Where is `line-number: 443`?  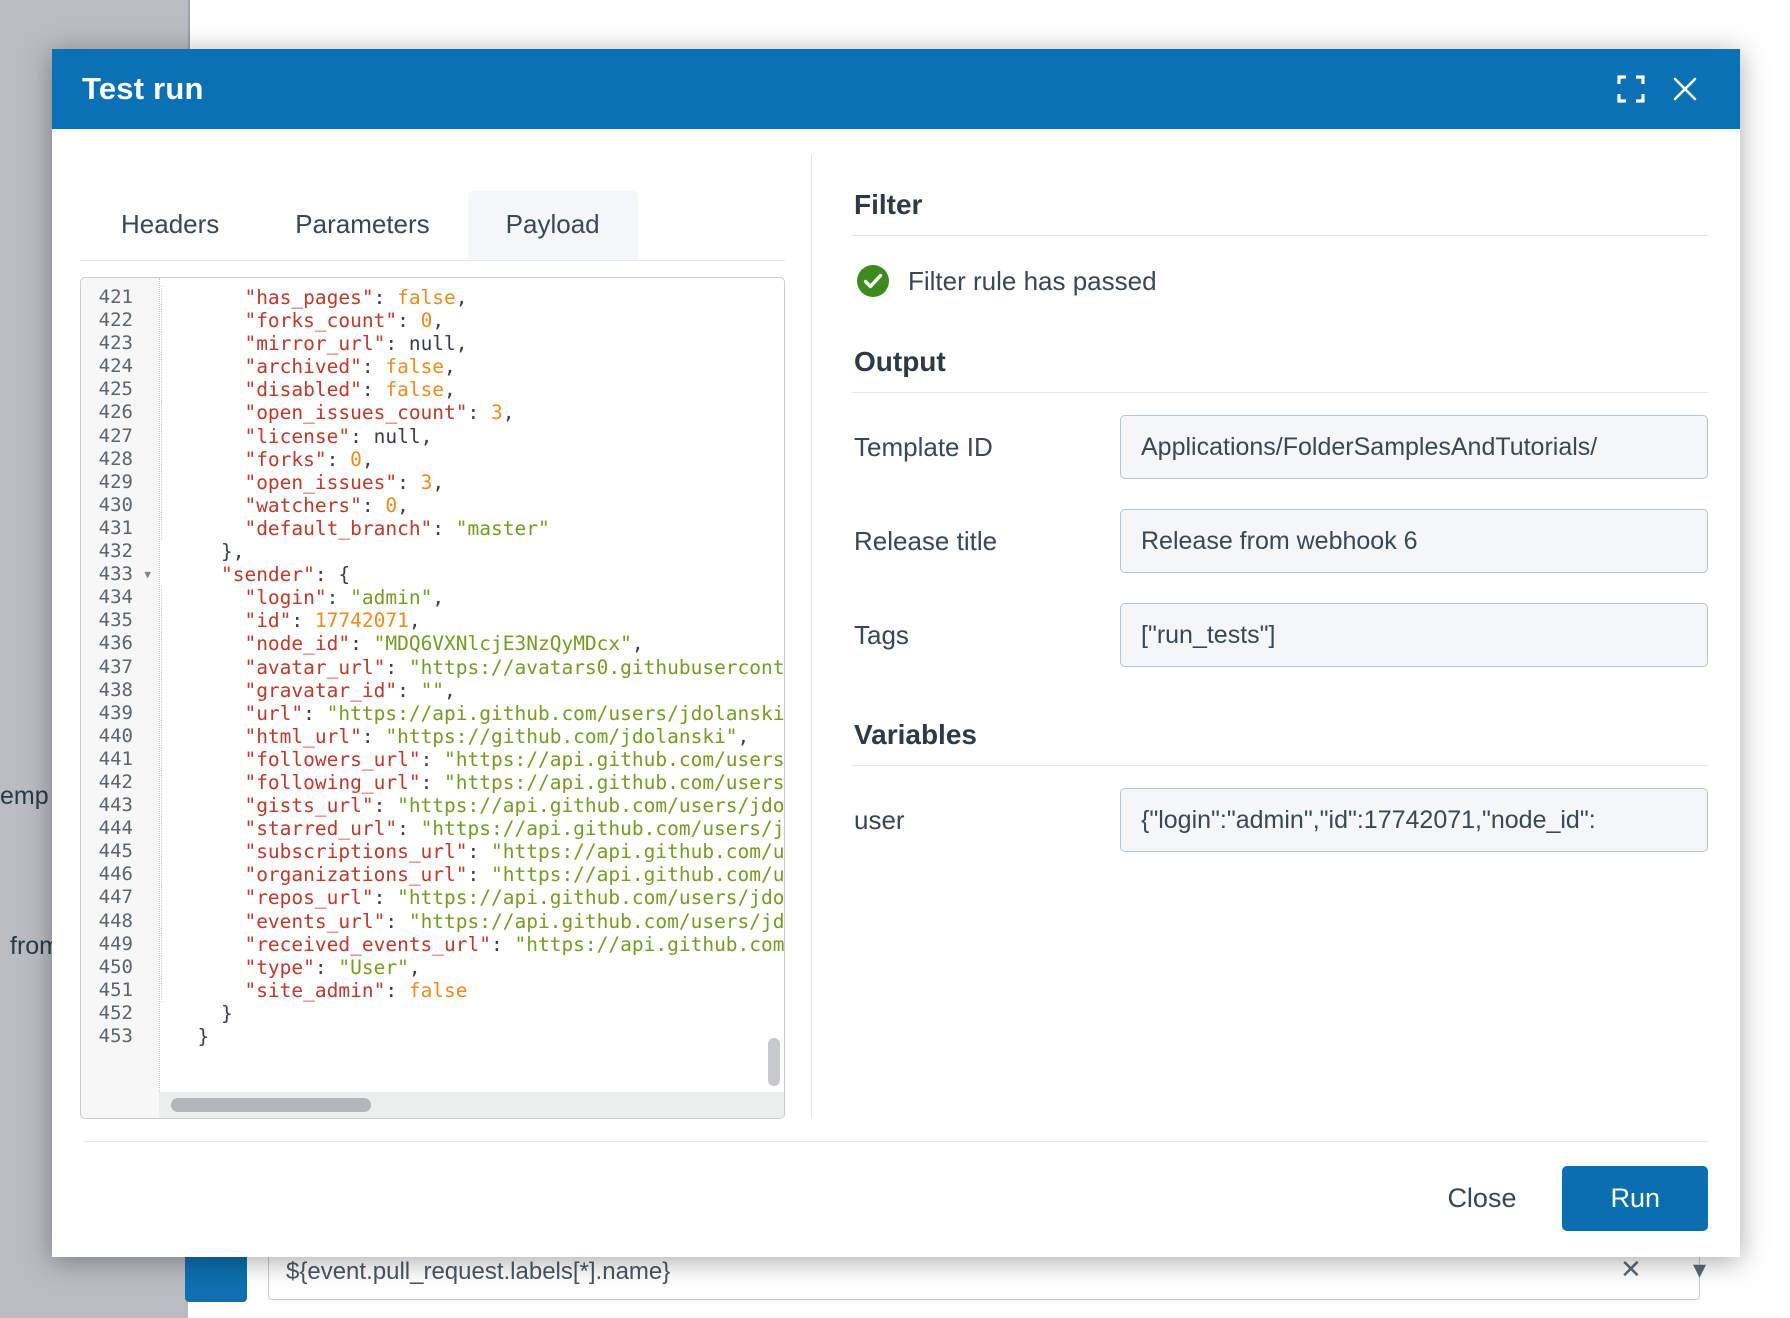 line-number: 443 is located at coordinates (115, 805).